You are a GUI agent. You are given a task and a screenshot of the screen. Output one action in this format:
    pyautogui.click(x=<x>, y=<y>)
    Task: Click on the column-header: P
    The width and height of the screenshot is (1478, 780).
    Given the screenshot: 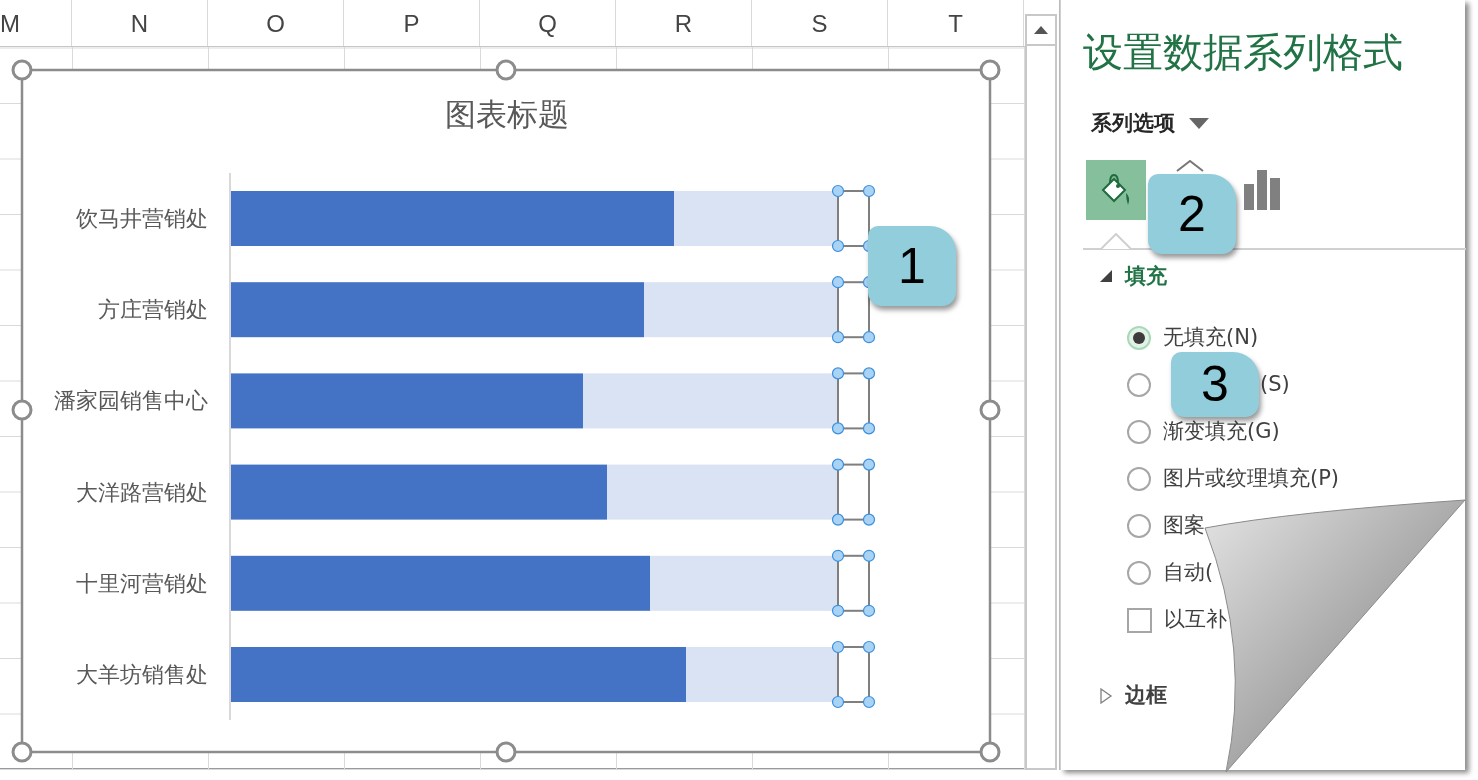 What is the action you would take?
    pyautogui.click(x=412, y=23)
    